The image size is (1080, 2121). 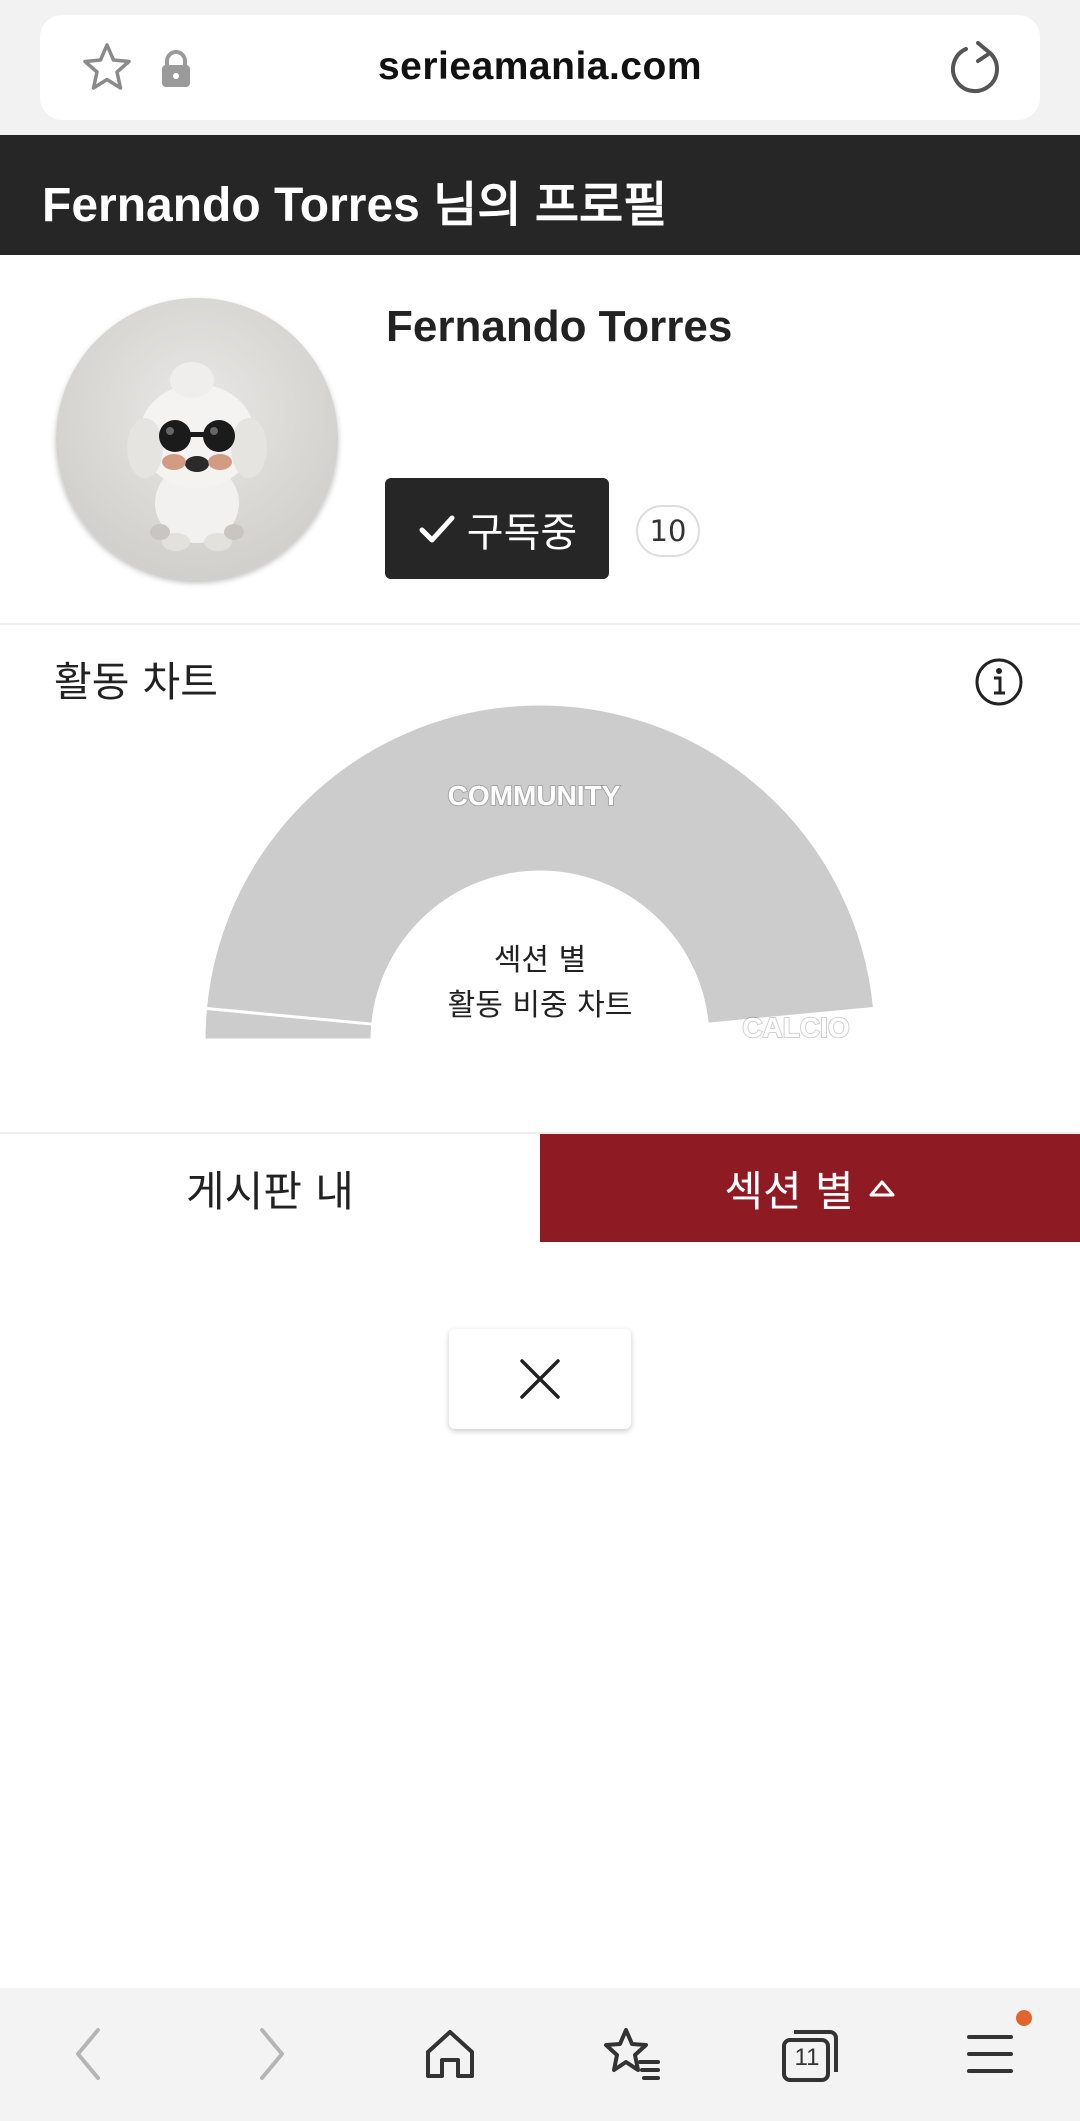 I want to click on back-button, so click(x=88, y=2054).